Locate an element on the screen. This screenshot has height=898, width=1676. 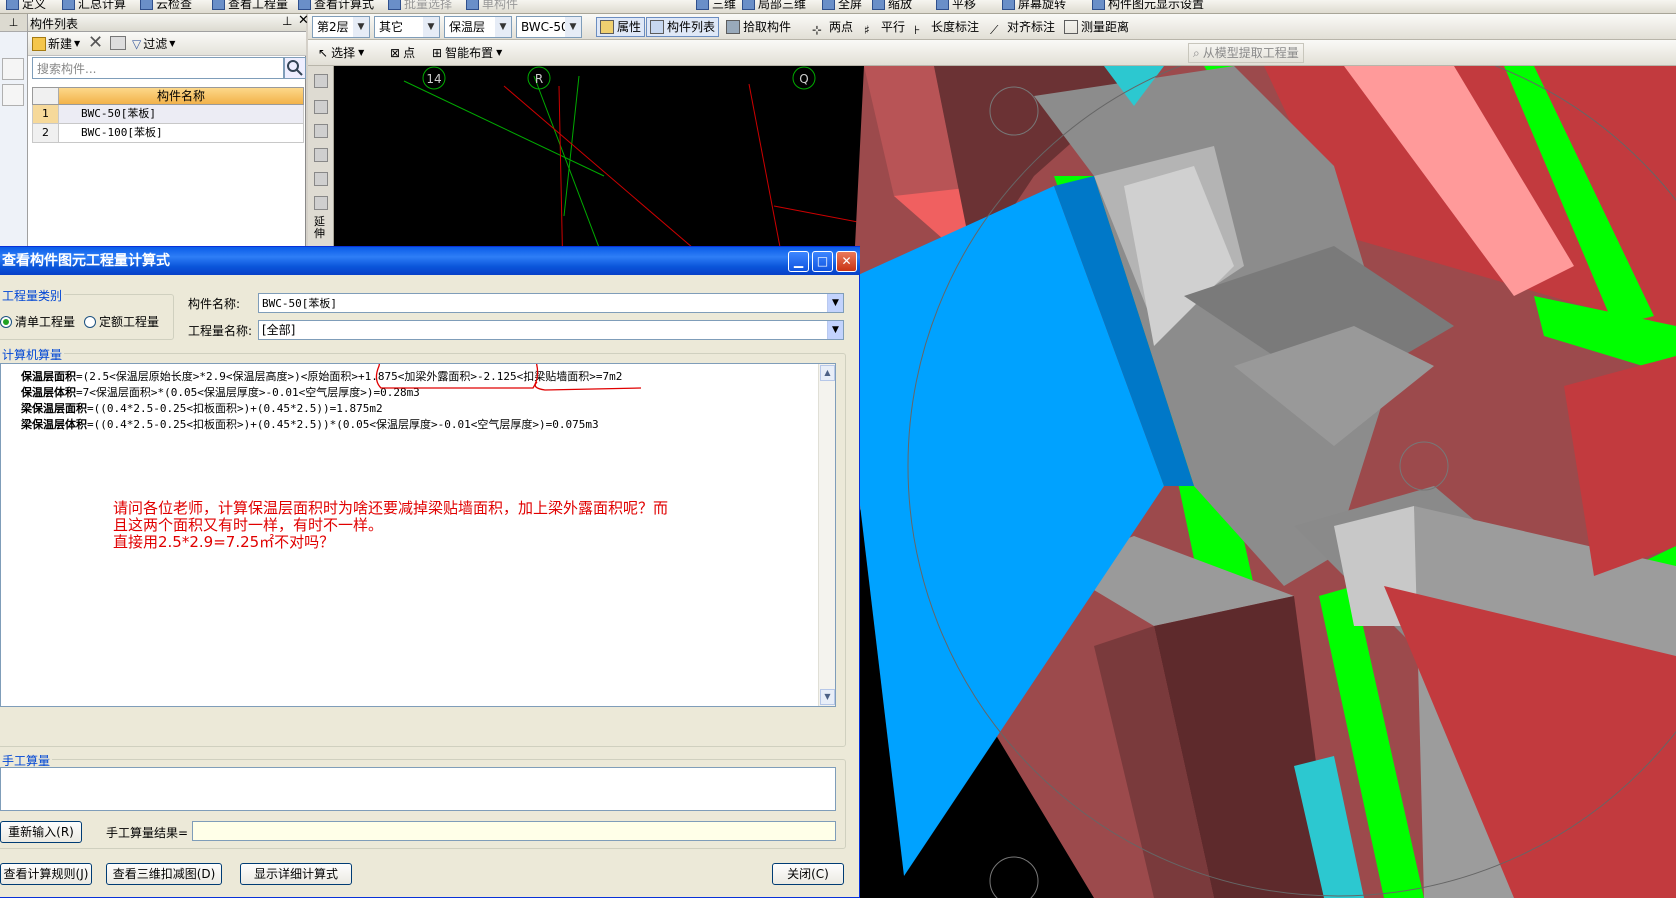
attribute-button: 属性 is located at coordinates (621, 27).